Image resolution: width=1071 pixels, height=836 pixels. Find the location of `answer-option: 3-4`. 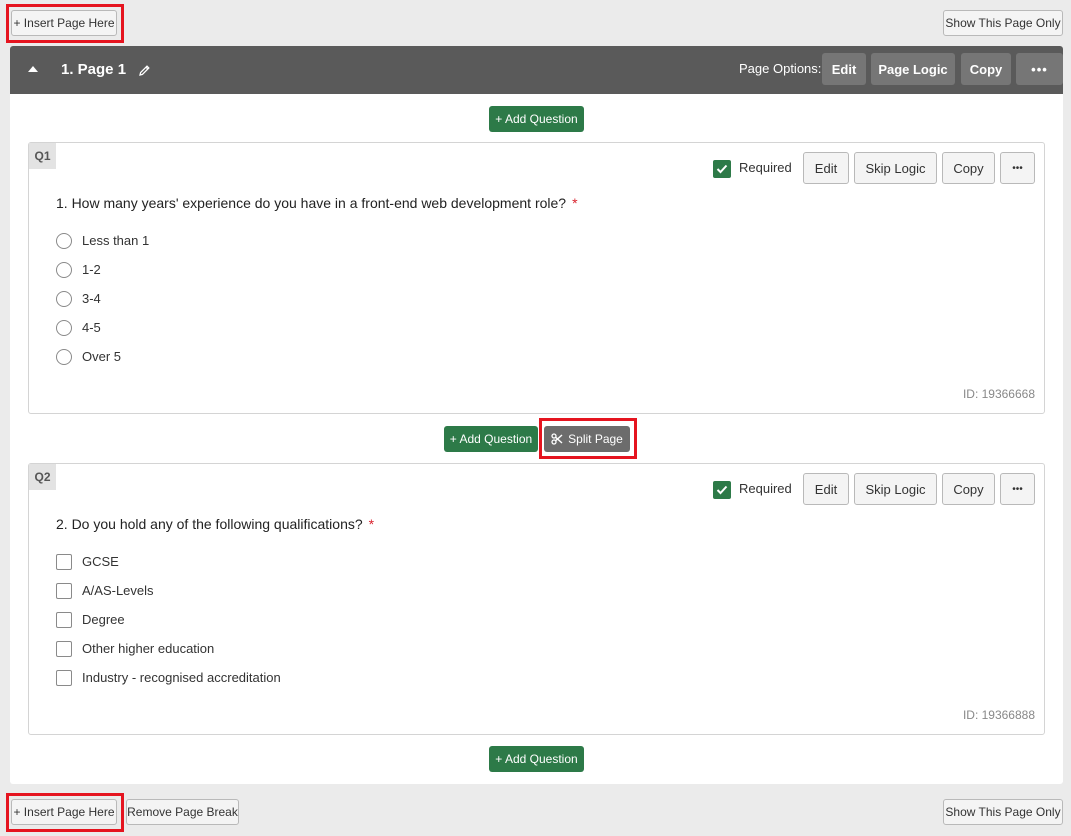

answer-option: 3-4 is located at coordinates (102, 298).